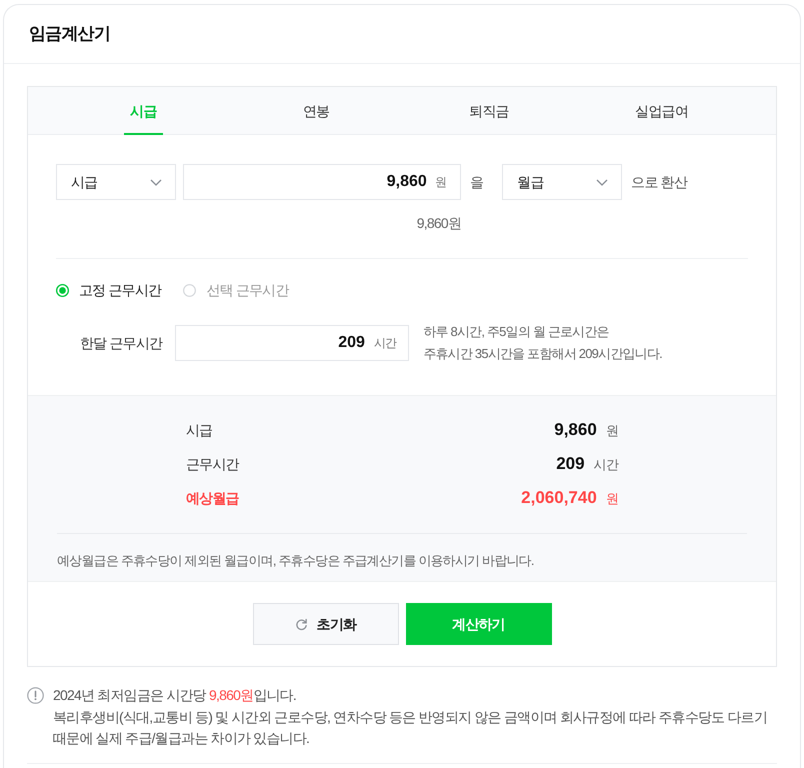  I want to click on dropdown-select: 시급, so click(116, 182).